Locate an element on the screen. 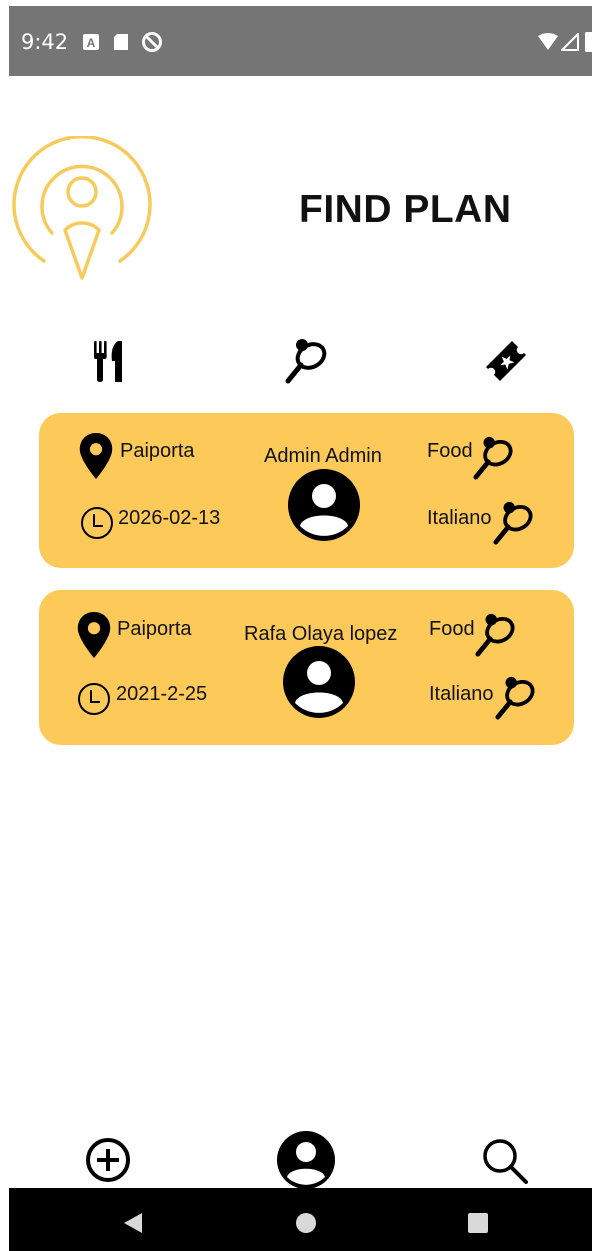 The height and width of the screenshot is (1251, 592). home-button is located at coordinates (306, 1223).